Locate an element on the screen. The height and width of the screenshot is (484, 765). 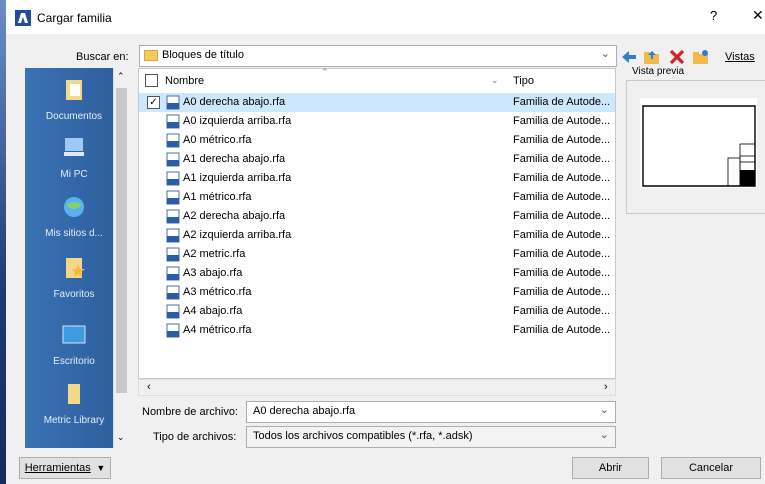
scroll-right-icon: › is located at coordinates (606, 387).